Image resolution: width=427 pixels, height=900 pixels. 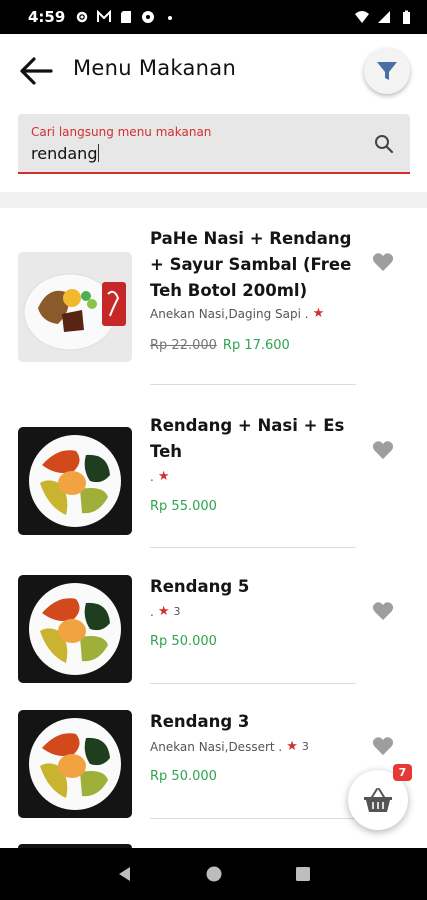 I want to click on search-input: rendang, so click(x=65, y=153).